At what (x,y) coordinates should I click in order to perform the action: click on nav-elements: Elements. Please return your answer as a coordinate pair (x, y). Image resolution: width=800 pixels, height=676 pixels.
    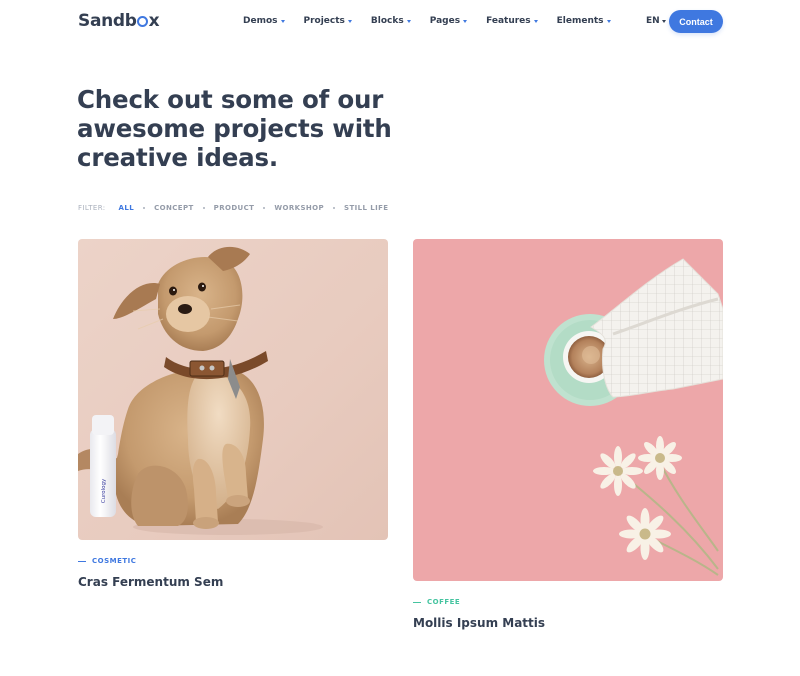
    Looking at the image, I should click on (584, 21).